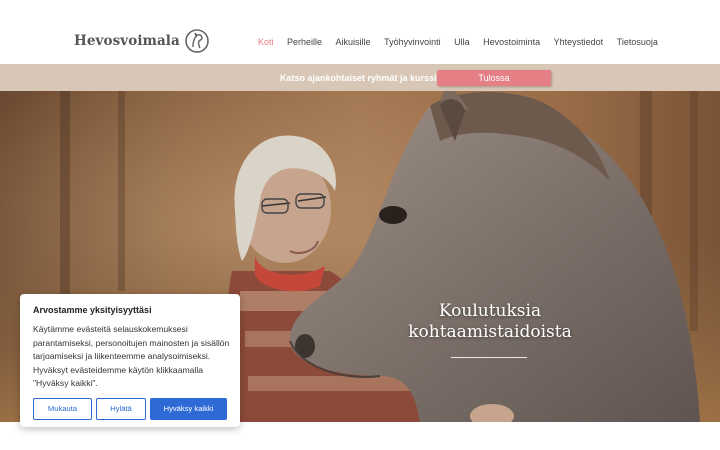 The height and width of the screenshot is (450, 720). I want to click on customize-button: Mukauta, so click(62, 409).